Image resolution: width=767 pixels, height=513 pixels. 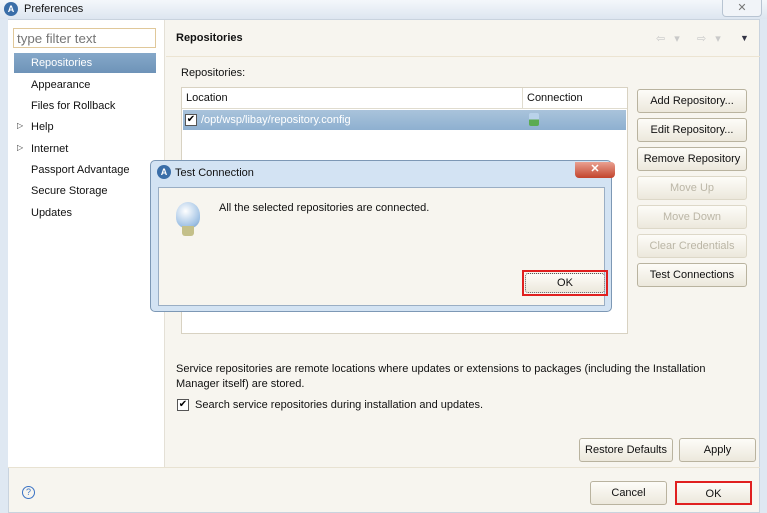 What do you see at coordinates (565, 283) in the screenshot?
I see `dialog-ok-button: OK` at bounding box center [565, 283].